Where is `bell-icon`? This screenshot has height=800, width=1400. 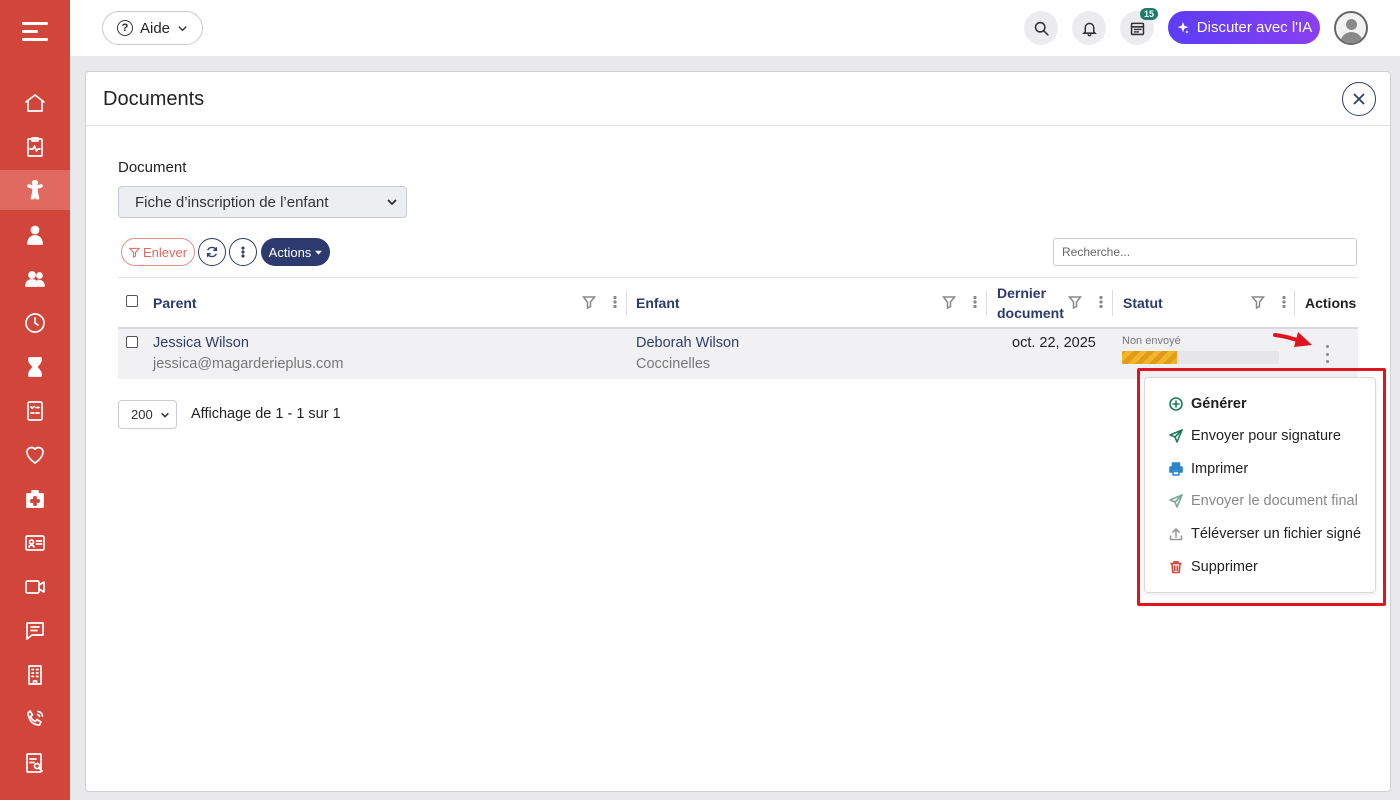 bell-icon is located at coordinates (1089, 29).